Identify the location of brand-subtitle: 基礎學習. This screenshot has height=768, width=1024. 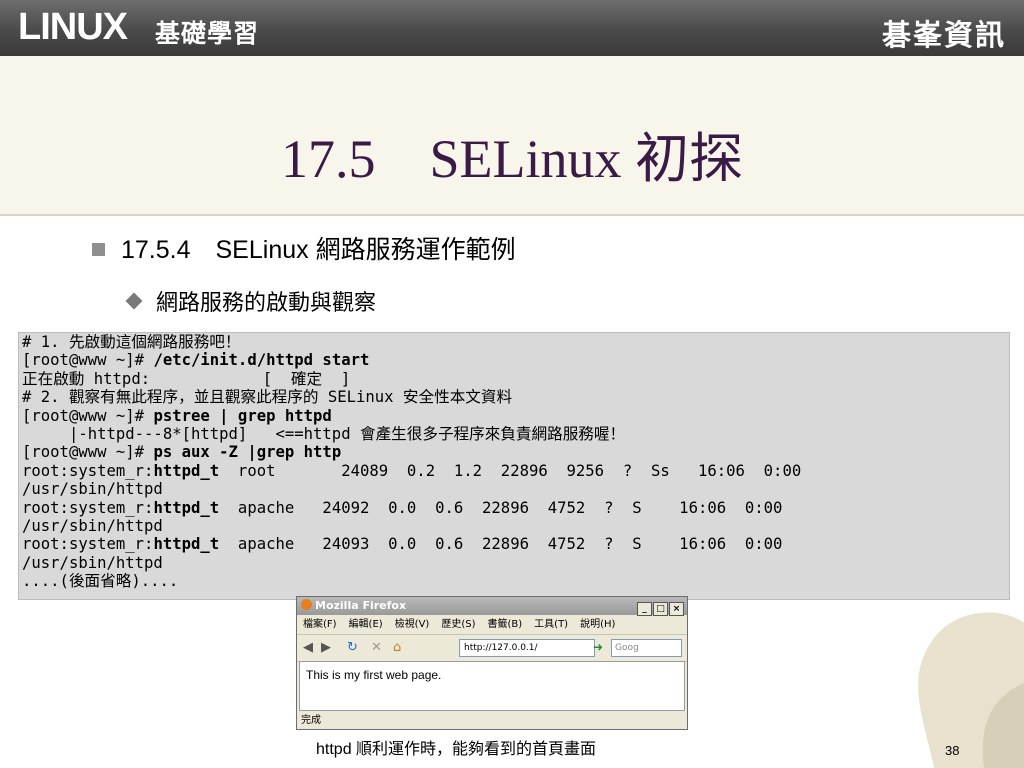
(207, 33).